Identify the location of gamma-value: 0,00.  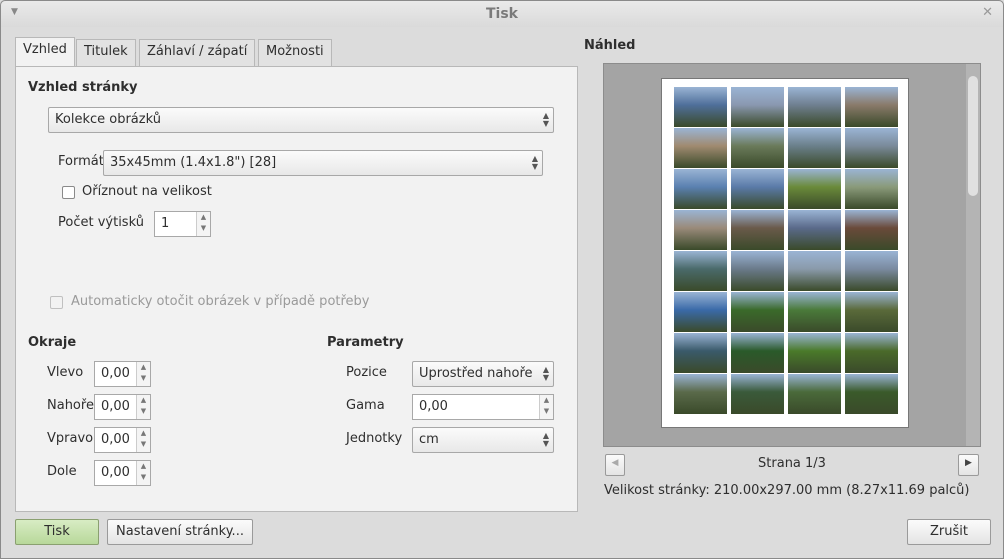
(433, 406).